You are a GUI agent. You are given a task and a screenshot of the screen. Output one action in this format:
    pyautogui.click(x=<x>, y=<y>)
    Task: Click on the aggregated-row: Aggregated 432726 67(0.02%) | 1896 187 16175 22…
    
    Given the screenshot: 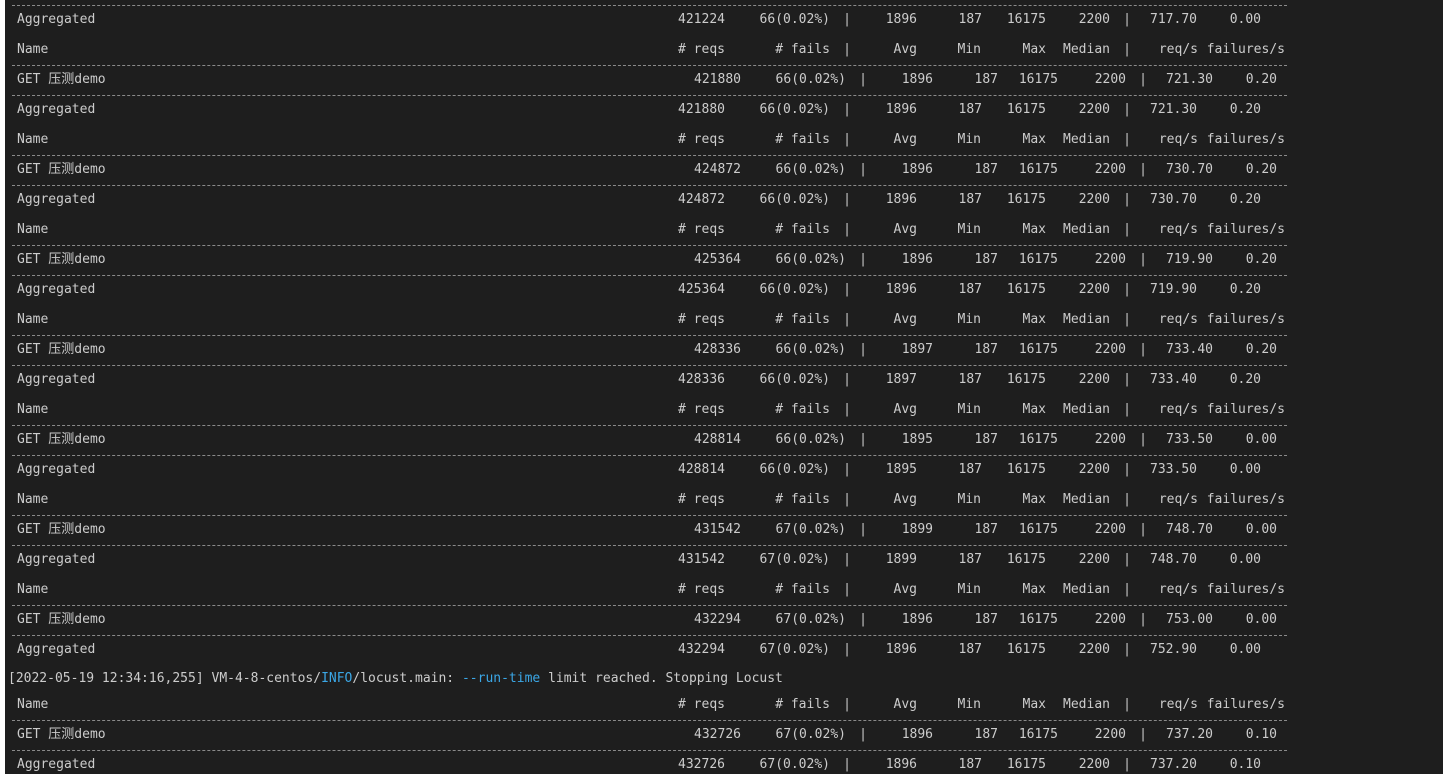 What is the action you would take?
    pyautogui.click(x=650, y=759)
    